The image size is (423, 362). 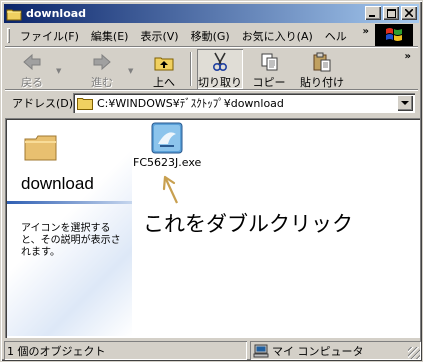 I want to click on status-object-count: 1 個のオブジェクト, so click(x=125, y=350).